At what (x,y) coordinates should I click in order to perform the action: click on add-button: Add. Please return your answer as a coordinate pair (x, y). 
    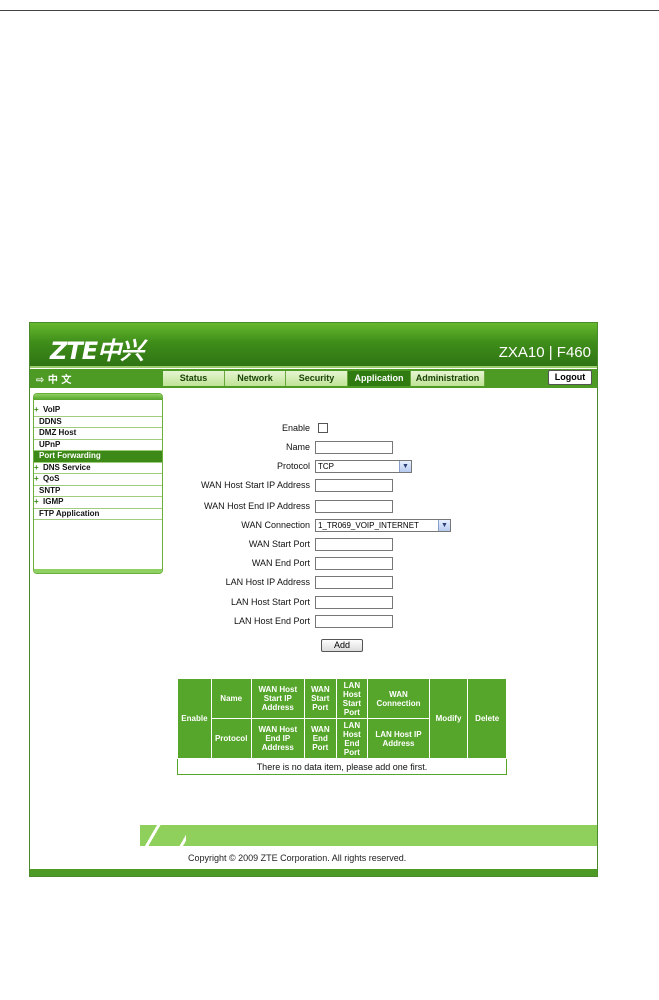
    Looking at the image, I should click on (342, 645).